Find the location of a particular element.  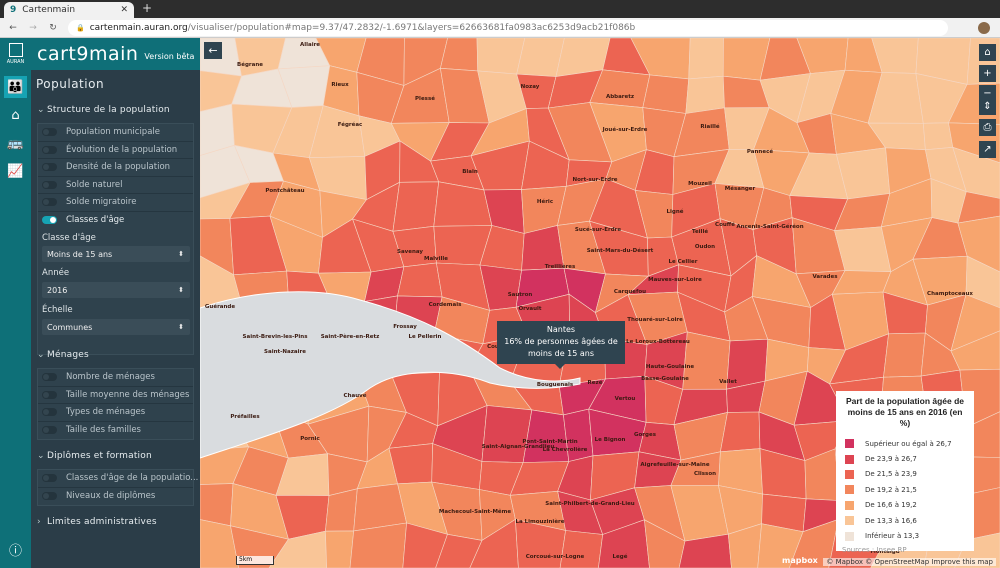

cartenmain-logo: cart9main is located at coordinates (88, 54).